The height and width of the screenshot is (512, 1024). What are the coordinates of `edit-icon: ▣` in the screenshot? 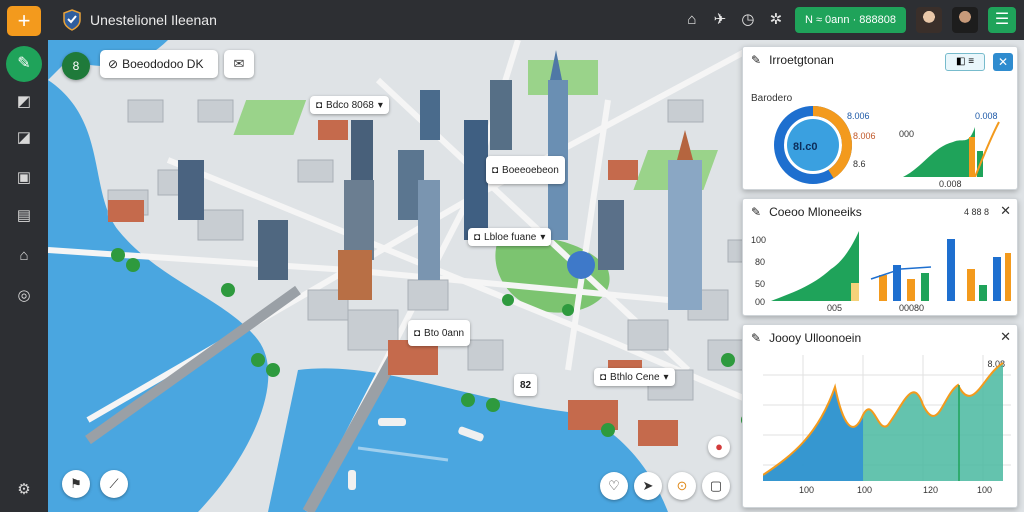 It's located at (24, 178).